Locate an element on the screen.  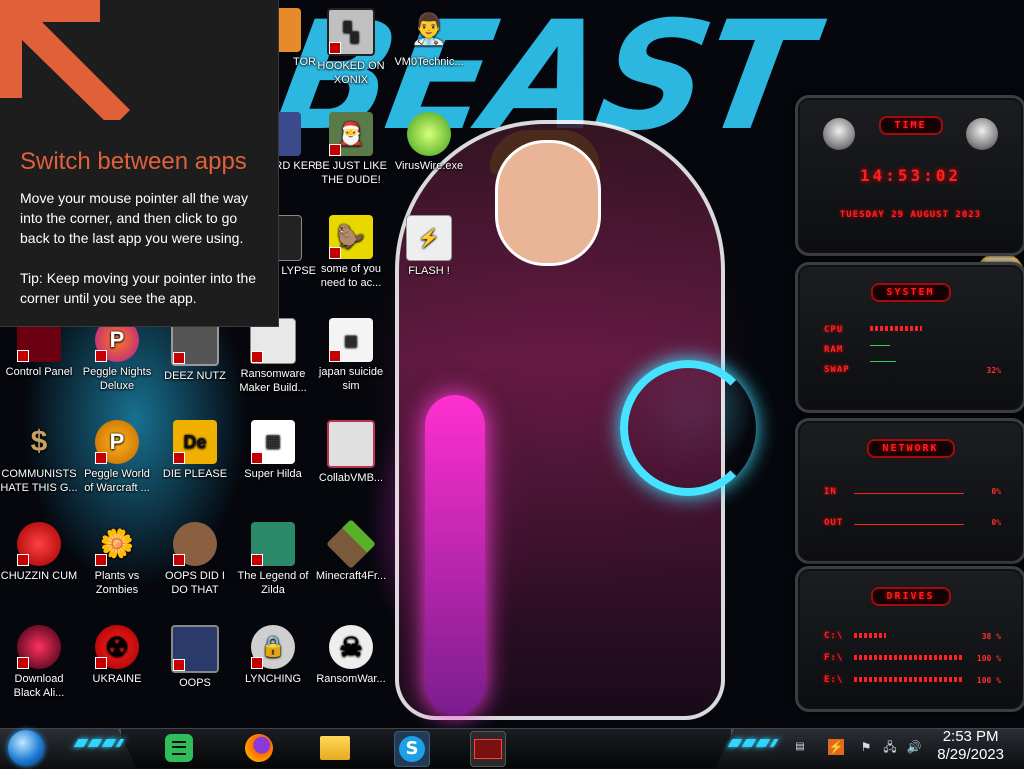
desktop-icon-plants-vs-zombies: 🌼 Plants vs Zombies is located at coordinates (117, 559).